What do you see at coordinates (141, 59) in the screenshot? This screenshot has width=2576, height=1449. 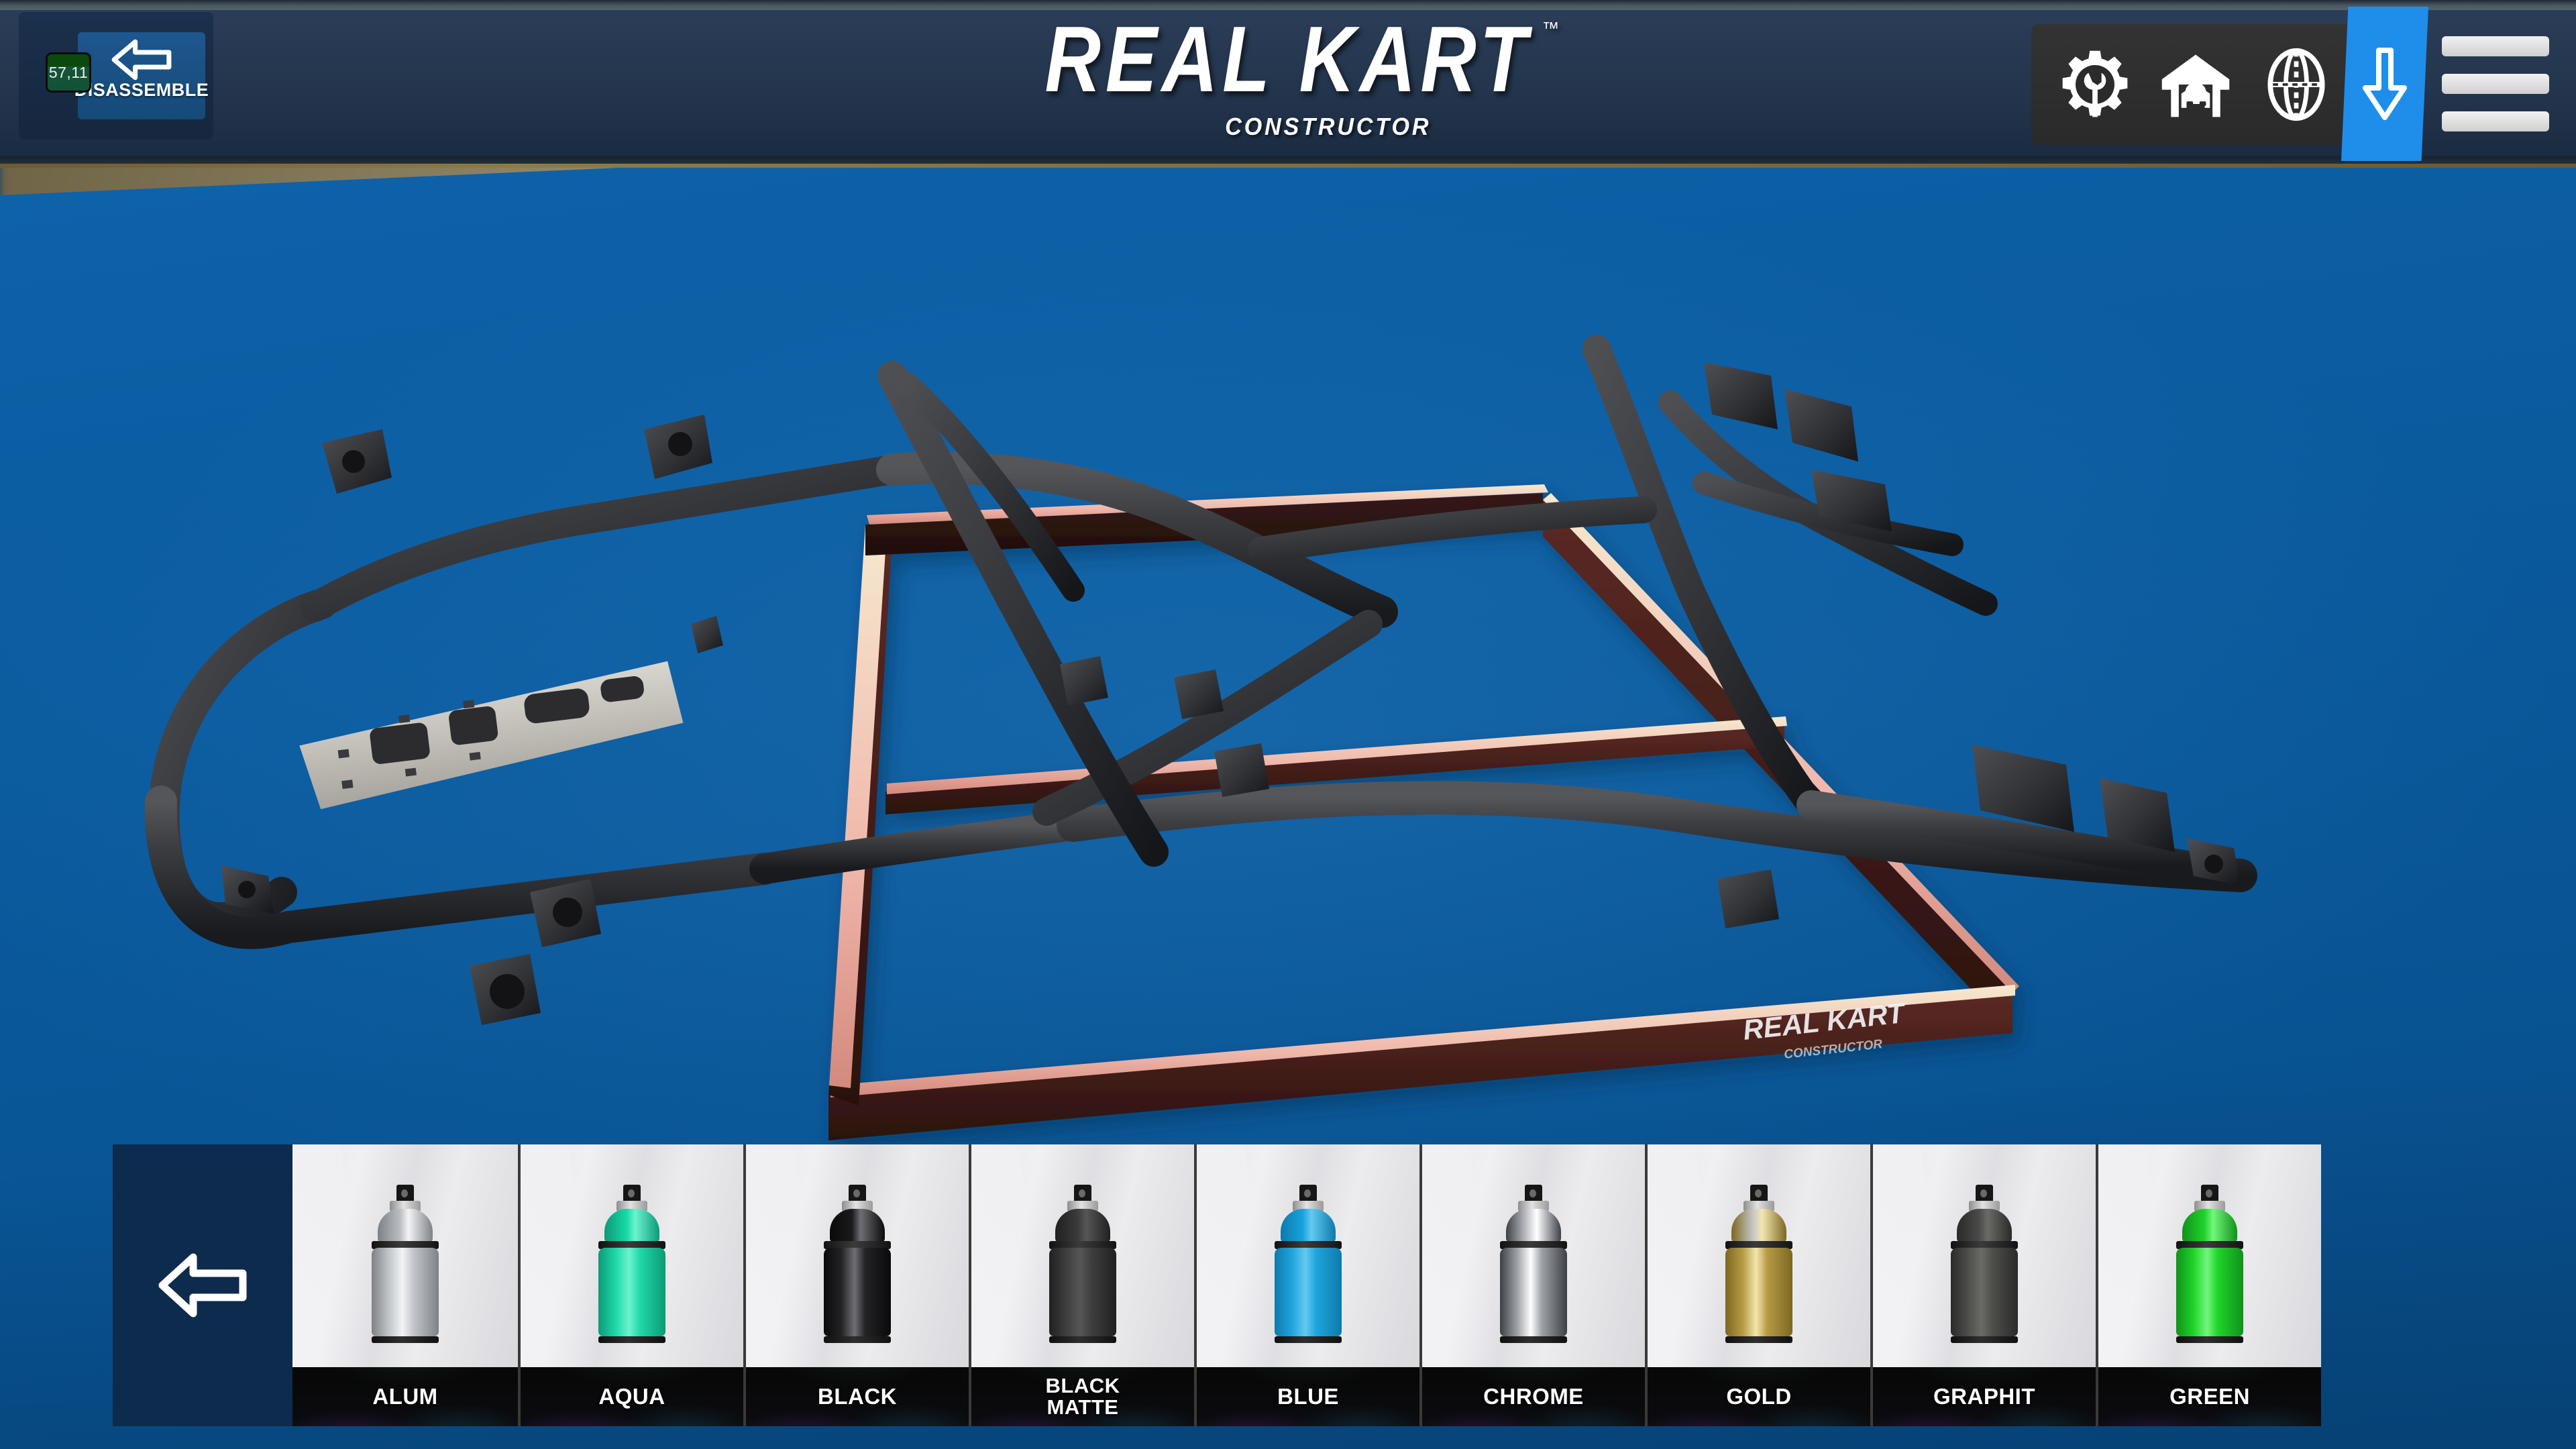 I see `left-arrow-icon` at bounding box center [141, 59].